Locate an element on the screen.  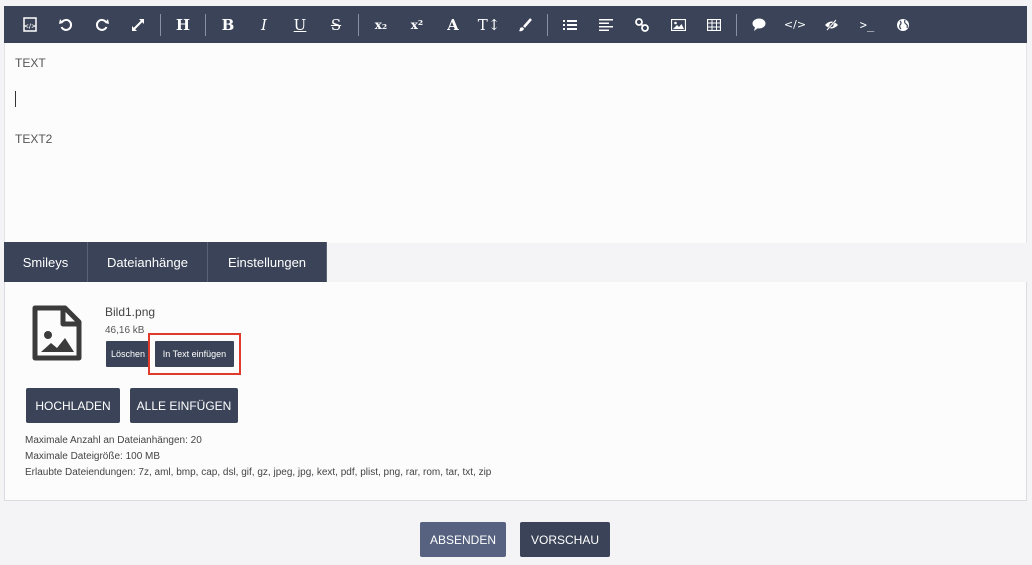
source-icon: </> is located at coordinates (30, 24).